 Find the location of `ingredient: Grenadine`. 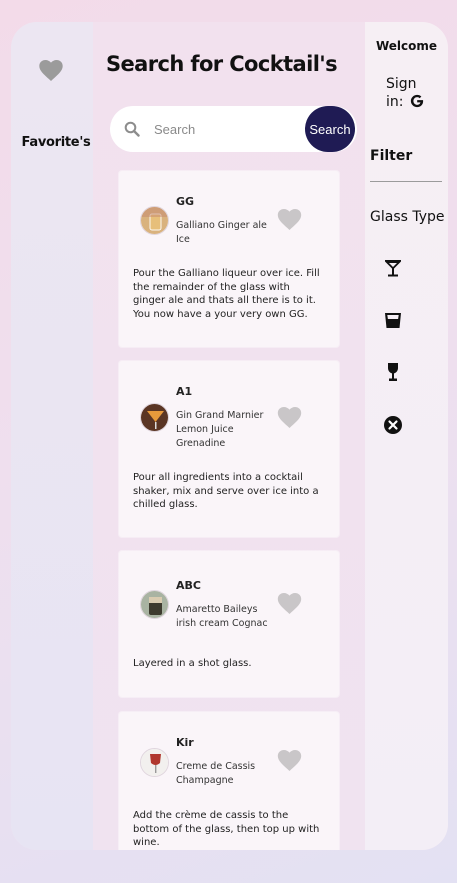

ingredient: Grenadine is located at coordinates (201, 443).